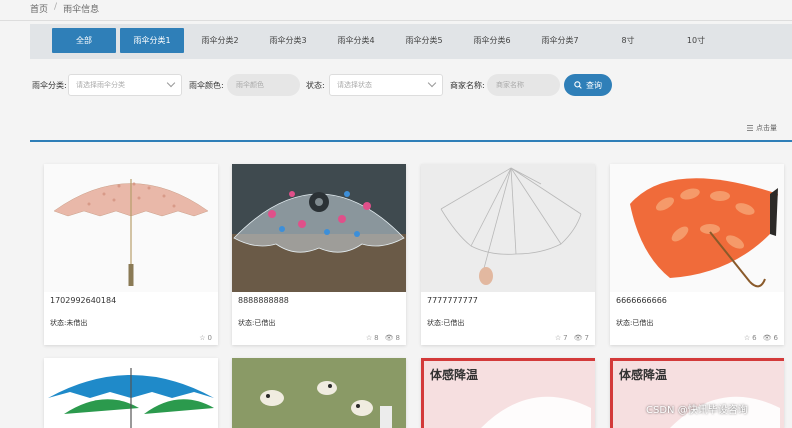 Image resolution: width=792 pixels, height=428 pixels. I want to click on color-filter-label: 雨伞颜色:, so click(206, 85).